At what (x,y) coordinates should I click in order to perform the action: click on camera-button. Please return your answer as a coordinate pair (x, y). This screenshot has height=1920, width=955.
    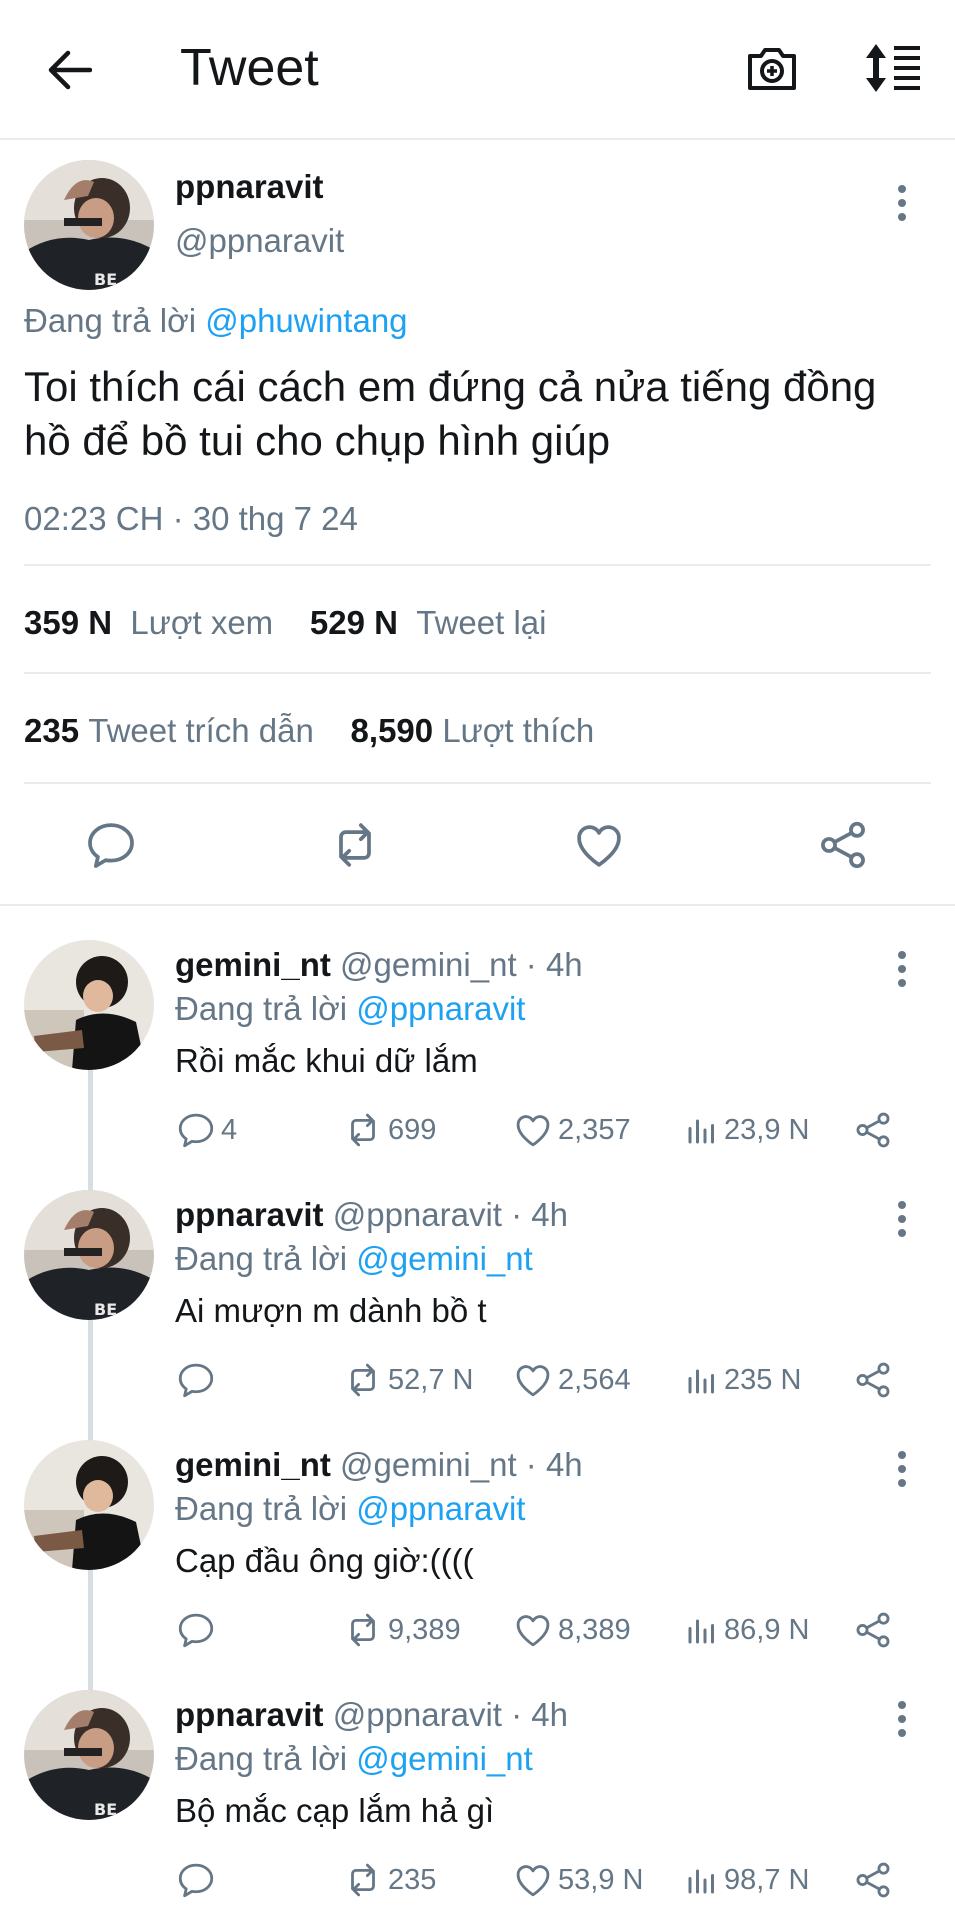
    Looking at the image, I should click on (776, 72).